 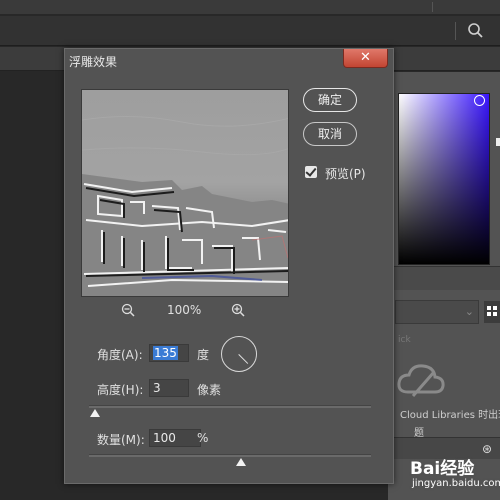 I want to click on grid-icon, so click(x=492, y=311).